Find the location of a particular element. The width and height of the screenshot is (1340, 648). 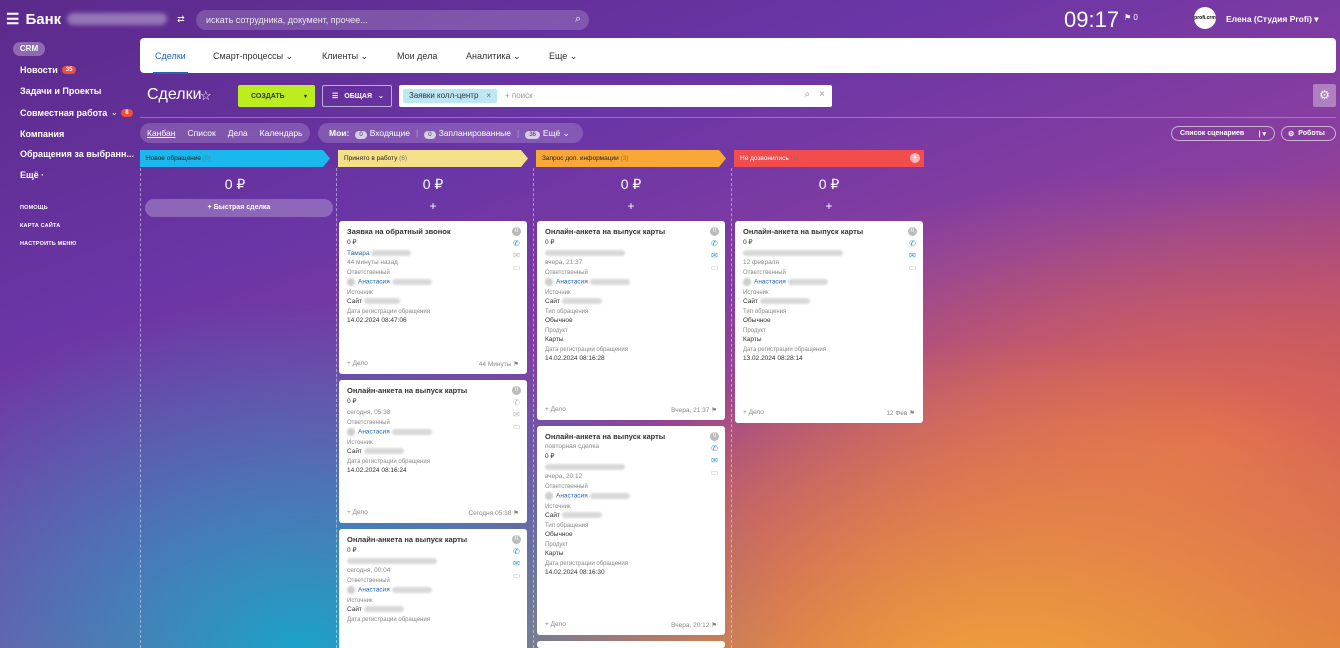

close-icon: × is located at coordinates (488, 95).